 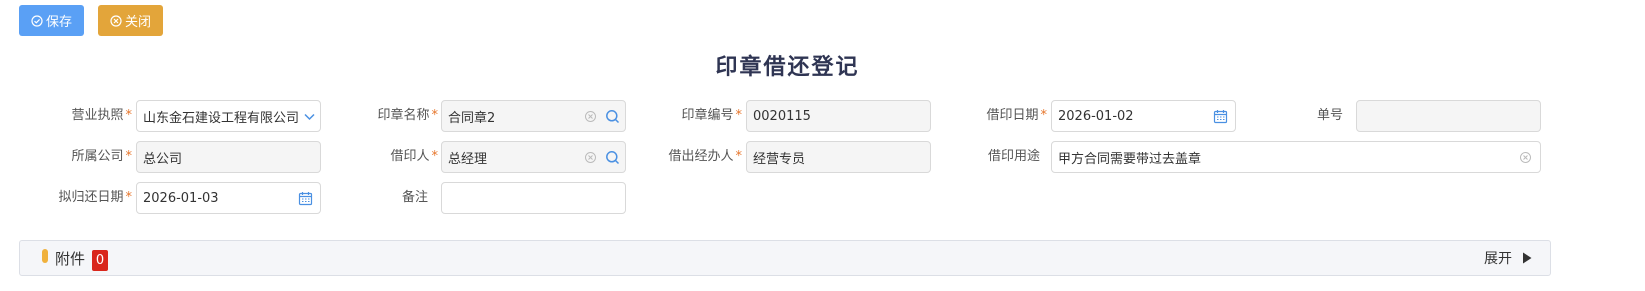 What do you see at coordinates (1013, 156) in the screenshot?
I see `purpose-label: 借印用途` at bounding box center [1013, 156].